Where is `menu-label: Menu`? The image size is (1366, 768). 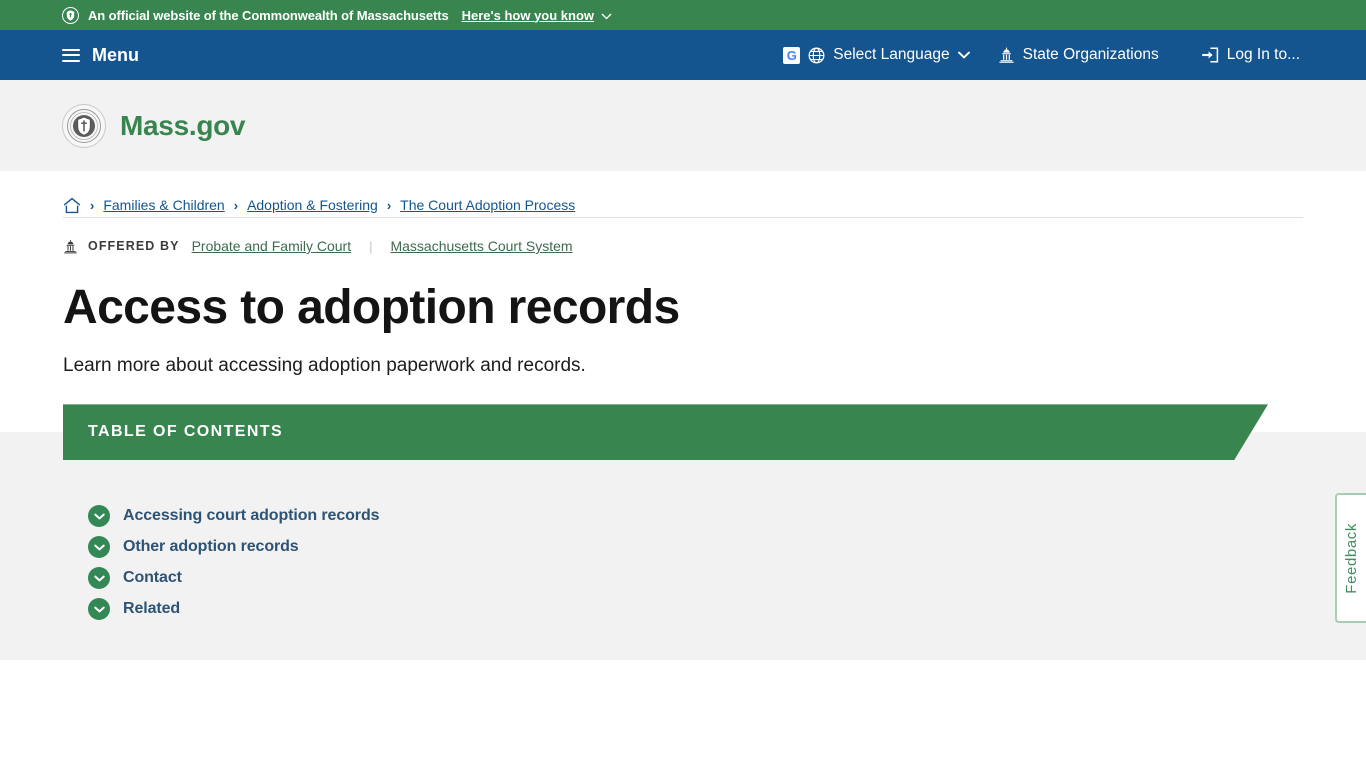 menu-label: Menu is located at coordinates (115, 54).